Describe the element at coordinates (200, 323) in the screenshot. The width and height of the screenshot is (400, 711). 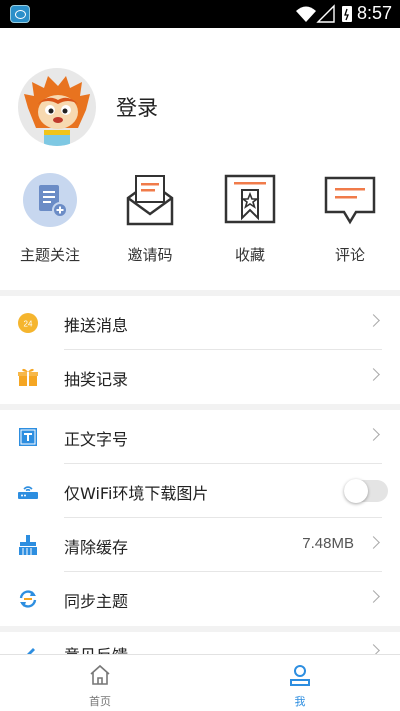
I see `menu-item-push-messages: 24 推送消息` at that location.